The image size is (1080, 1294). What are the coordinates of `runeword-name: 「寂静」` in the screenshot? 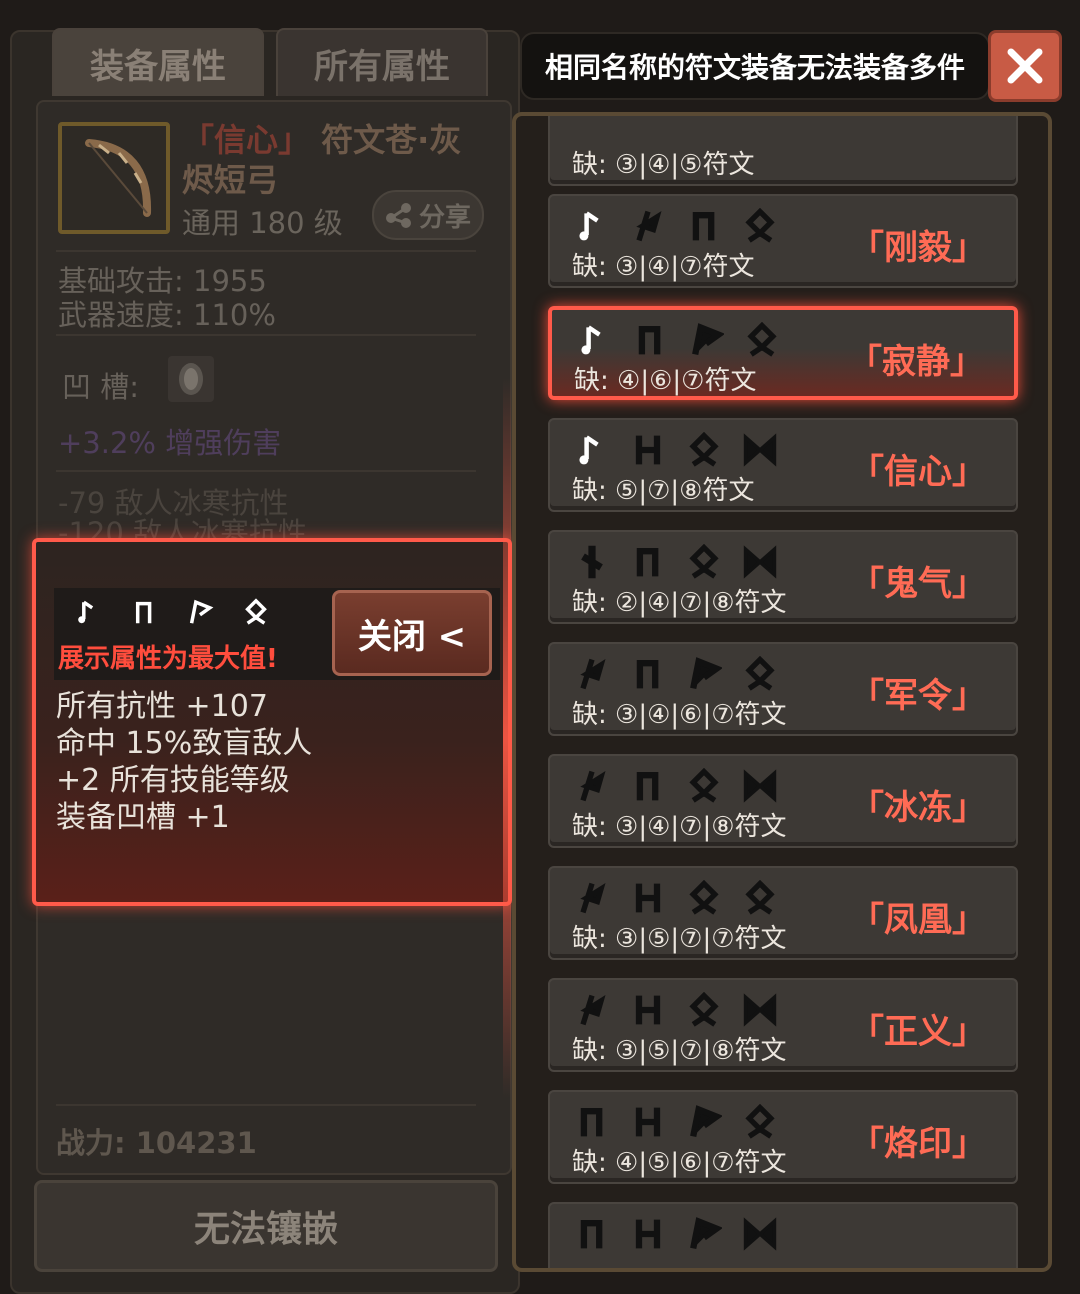 It's located at (916, 362).